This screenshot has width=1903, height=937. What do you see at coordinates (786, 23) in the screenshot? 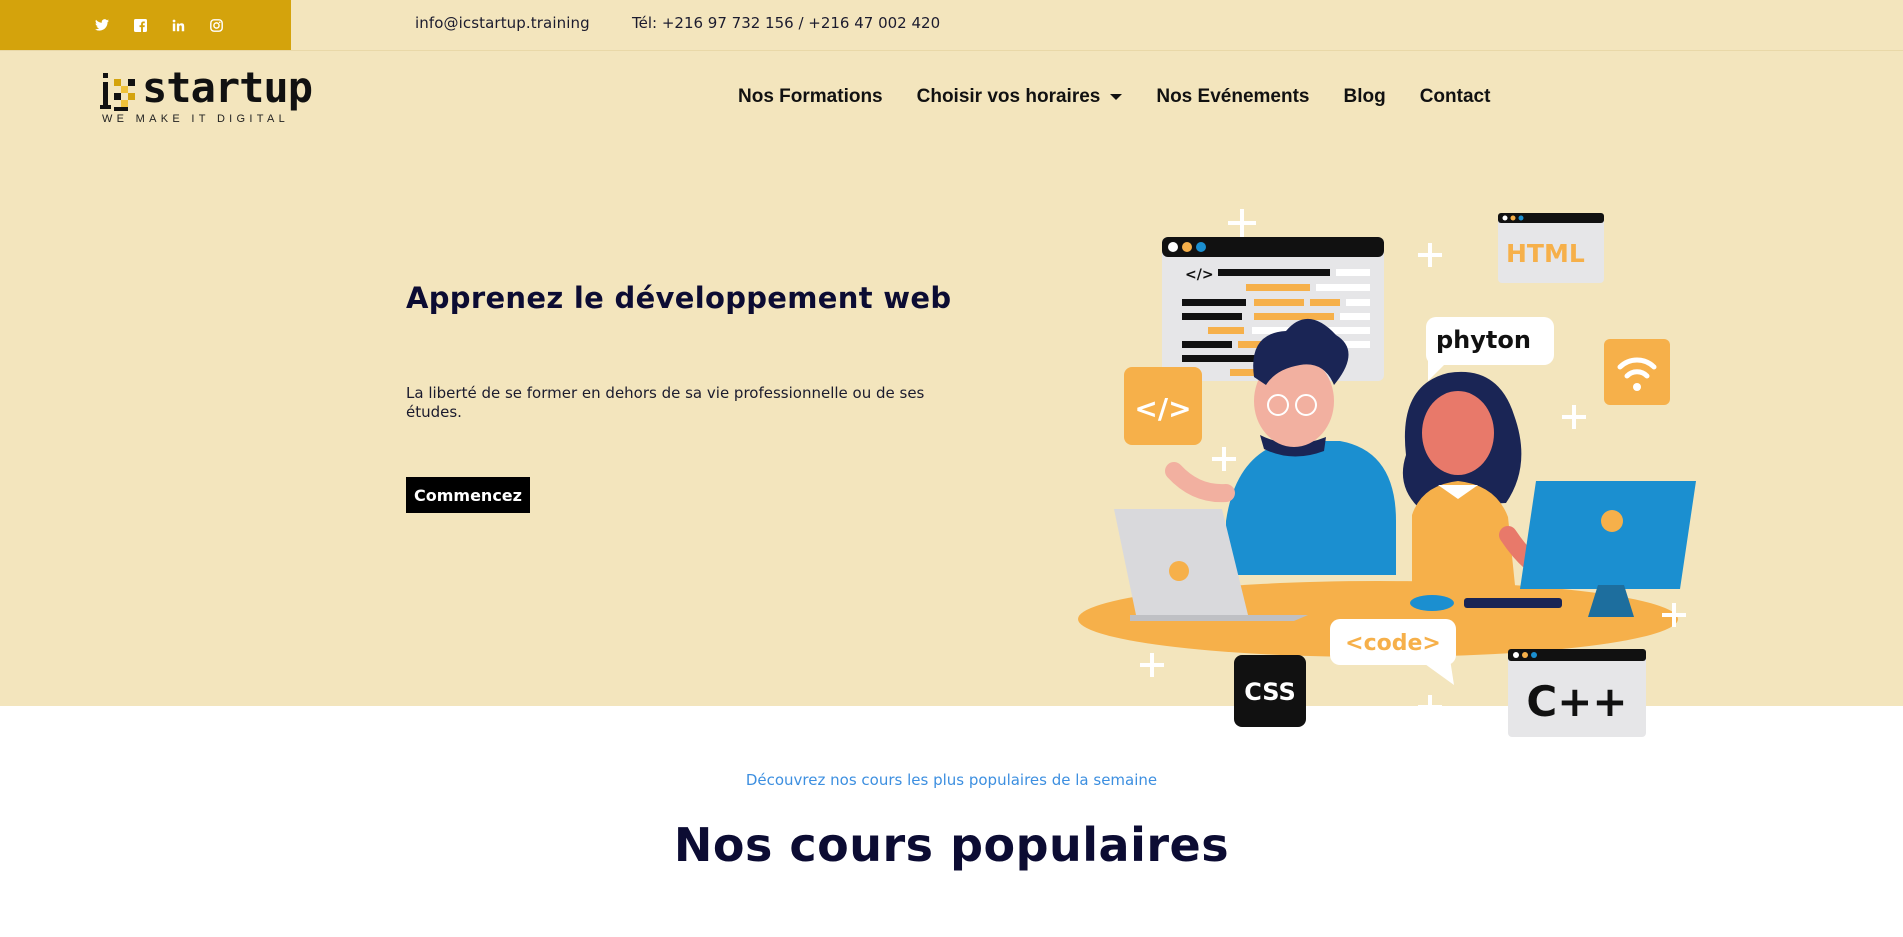
I see `contact-phone: Tél: +216 97 732 156 / +216 47 002 420` at bounding box center [786, 23].